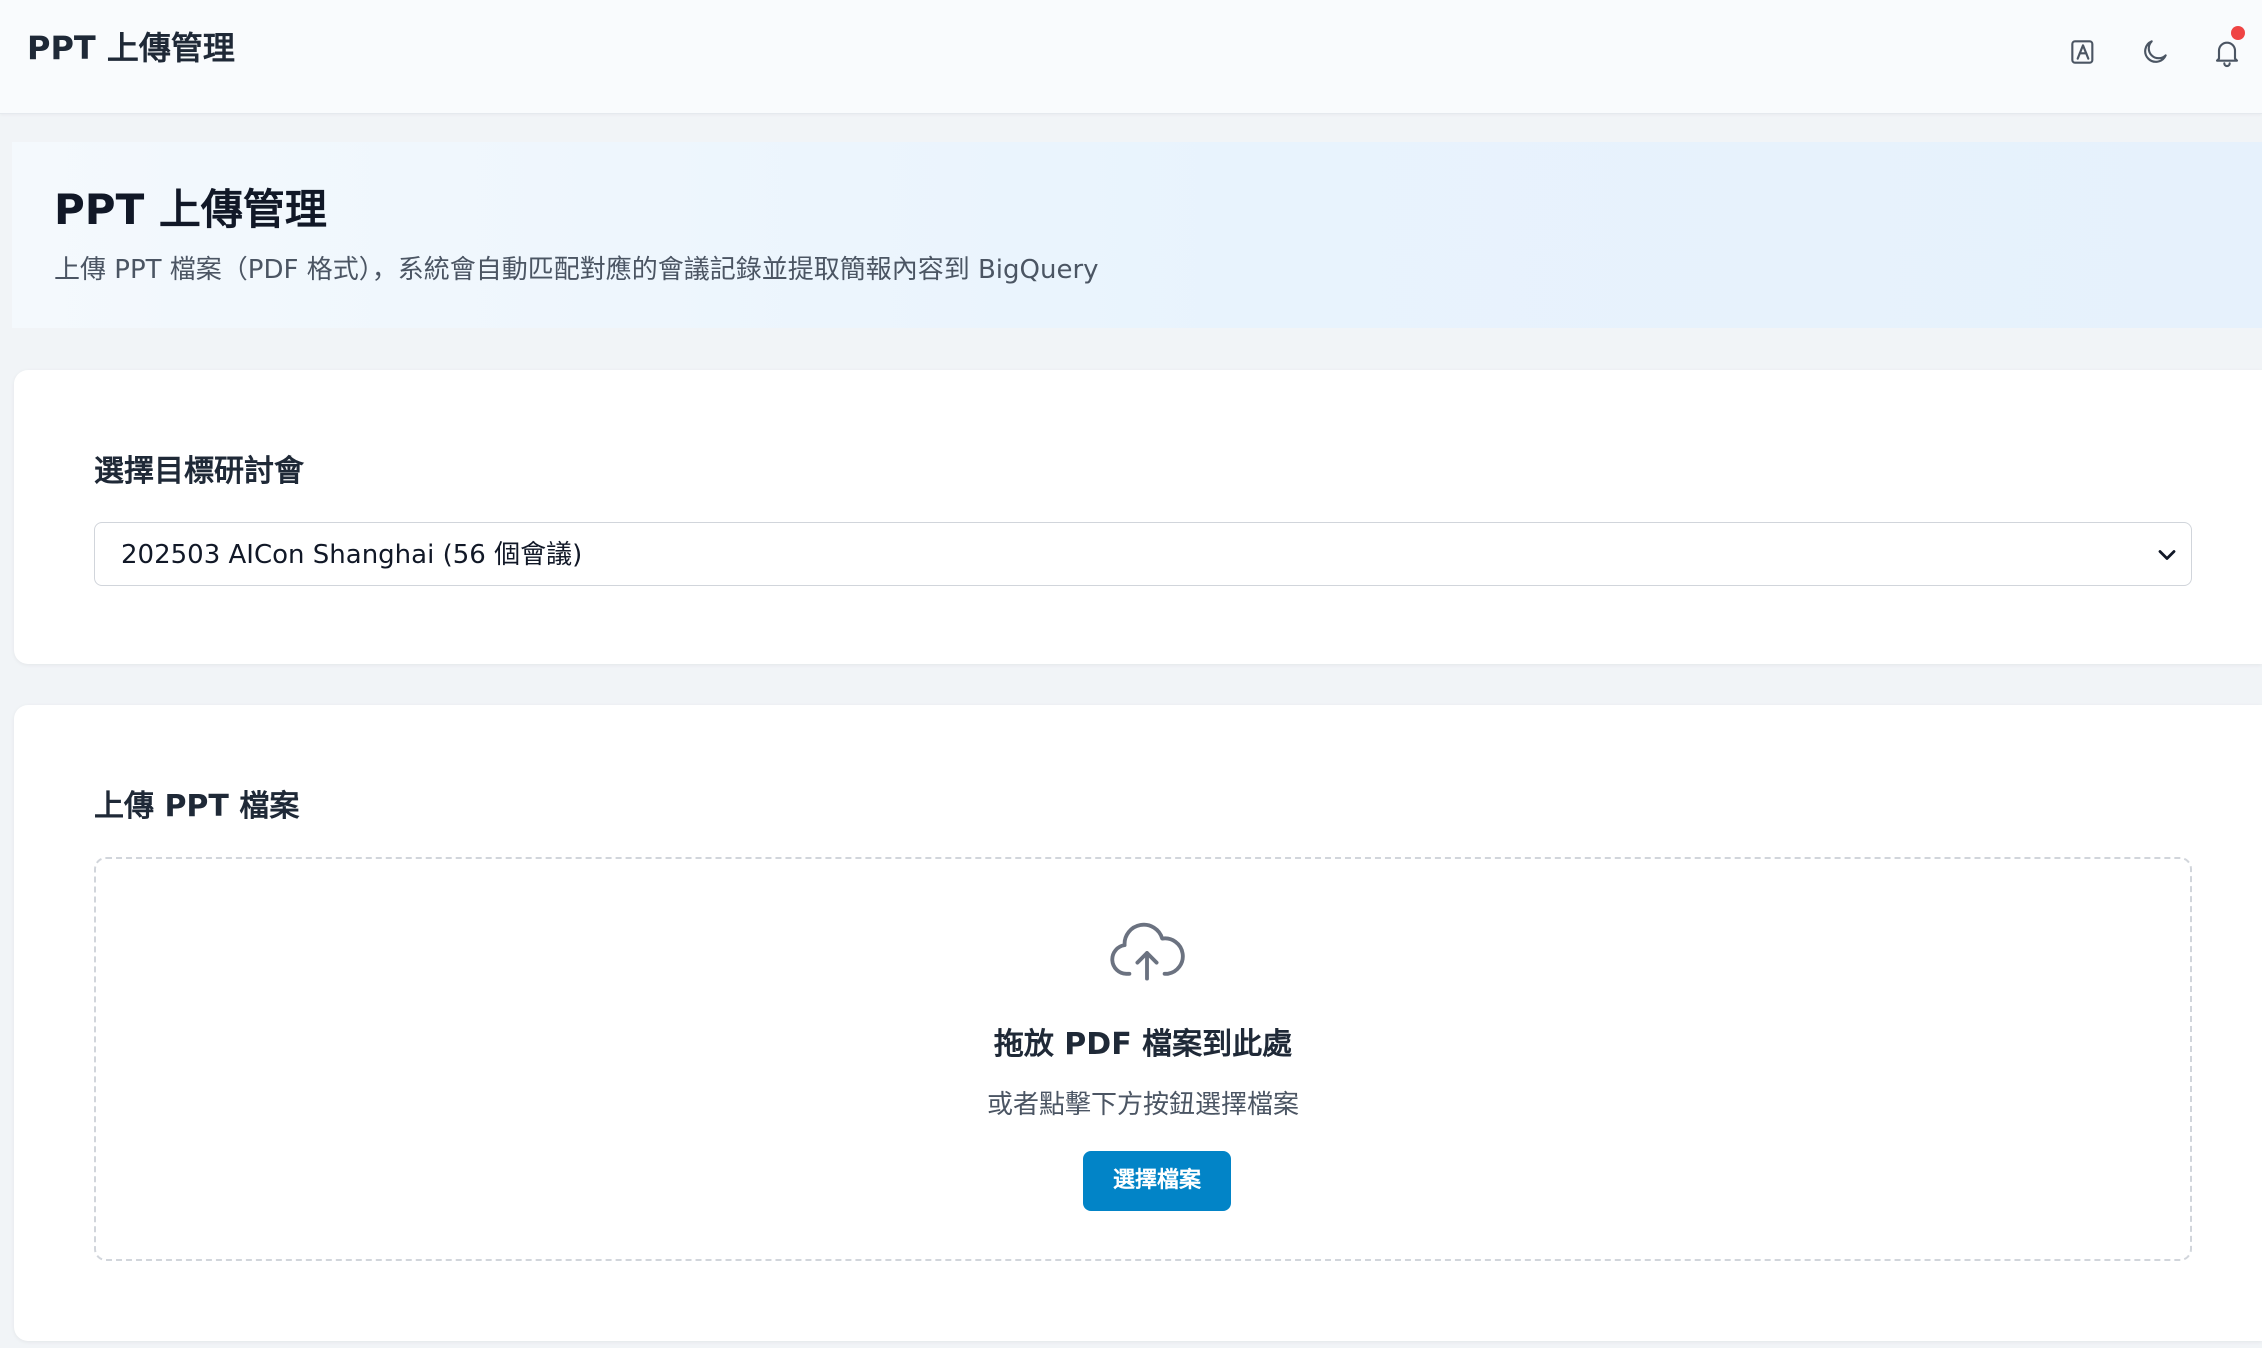  Describe the element at coordinates (2238, 33) in the screenshot. I see `notification-badge` at that location.